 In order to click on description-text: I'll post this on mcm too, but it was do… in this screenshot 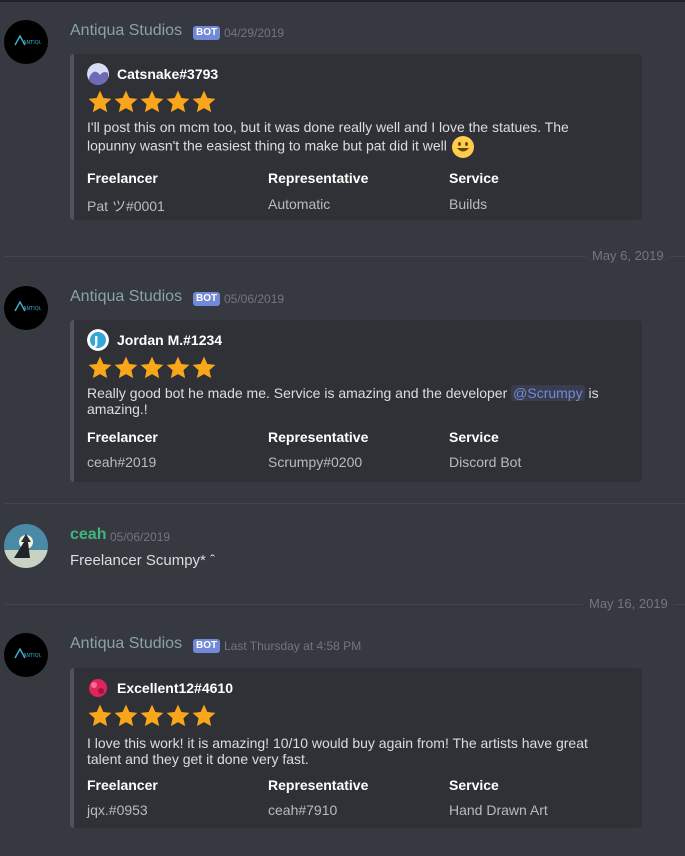, I will do `click(328, 136)`.